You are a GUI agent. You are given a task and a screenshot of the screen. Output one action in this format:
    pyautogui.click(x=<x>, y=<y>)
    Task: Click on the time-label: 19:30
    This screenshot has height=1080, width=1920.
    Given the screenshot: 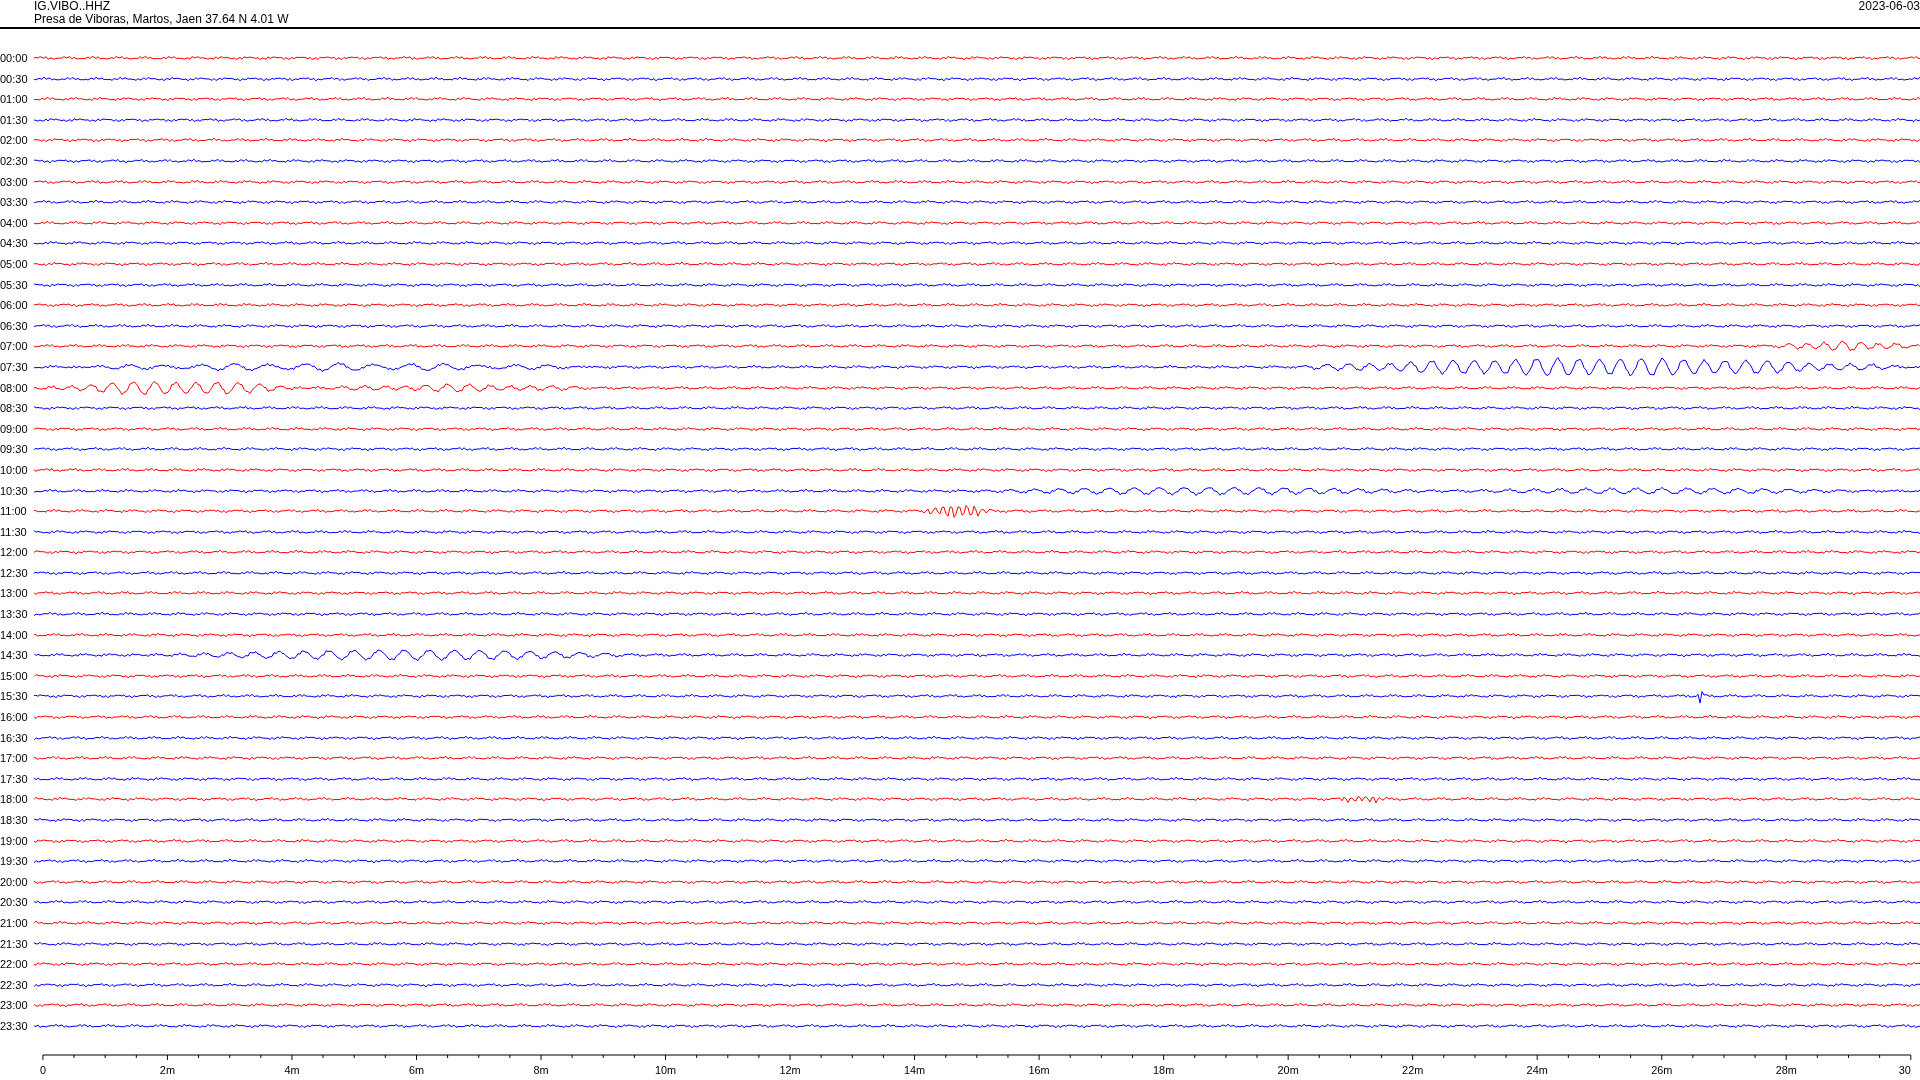 What is the action you would take?
    pyautogui.click(x=14, y=861)
    